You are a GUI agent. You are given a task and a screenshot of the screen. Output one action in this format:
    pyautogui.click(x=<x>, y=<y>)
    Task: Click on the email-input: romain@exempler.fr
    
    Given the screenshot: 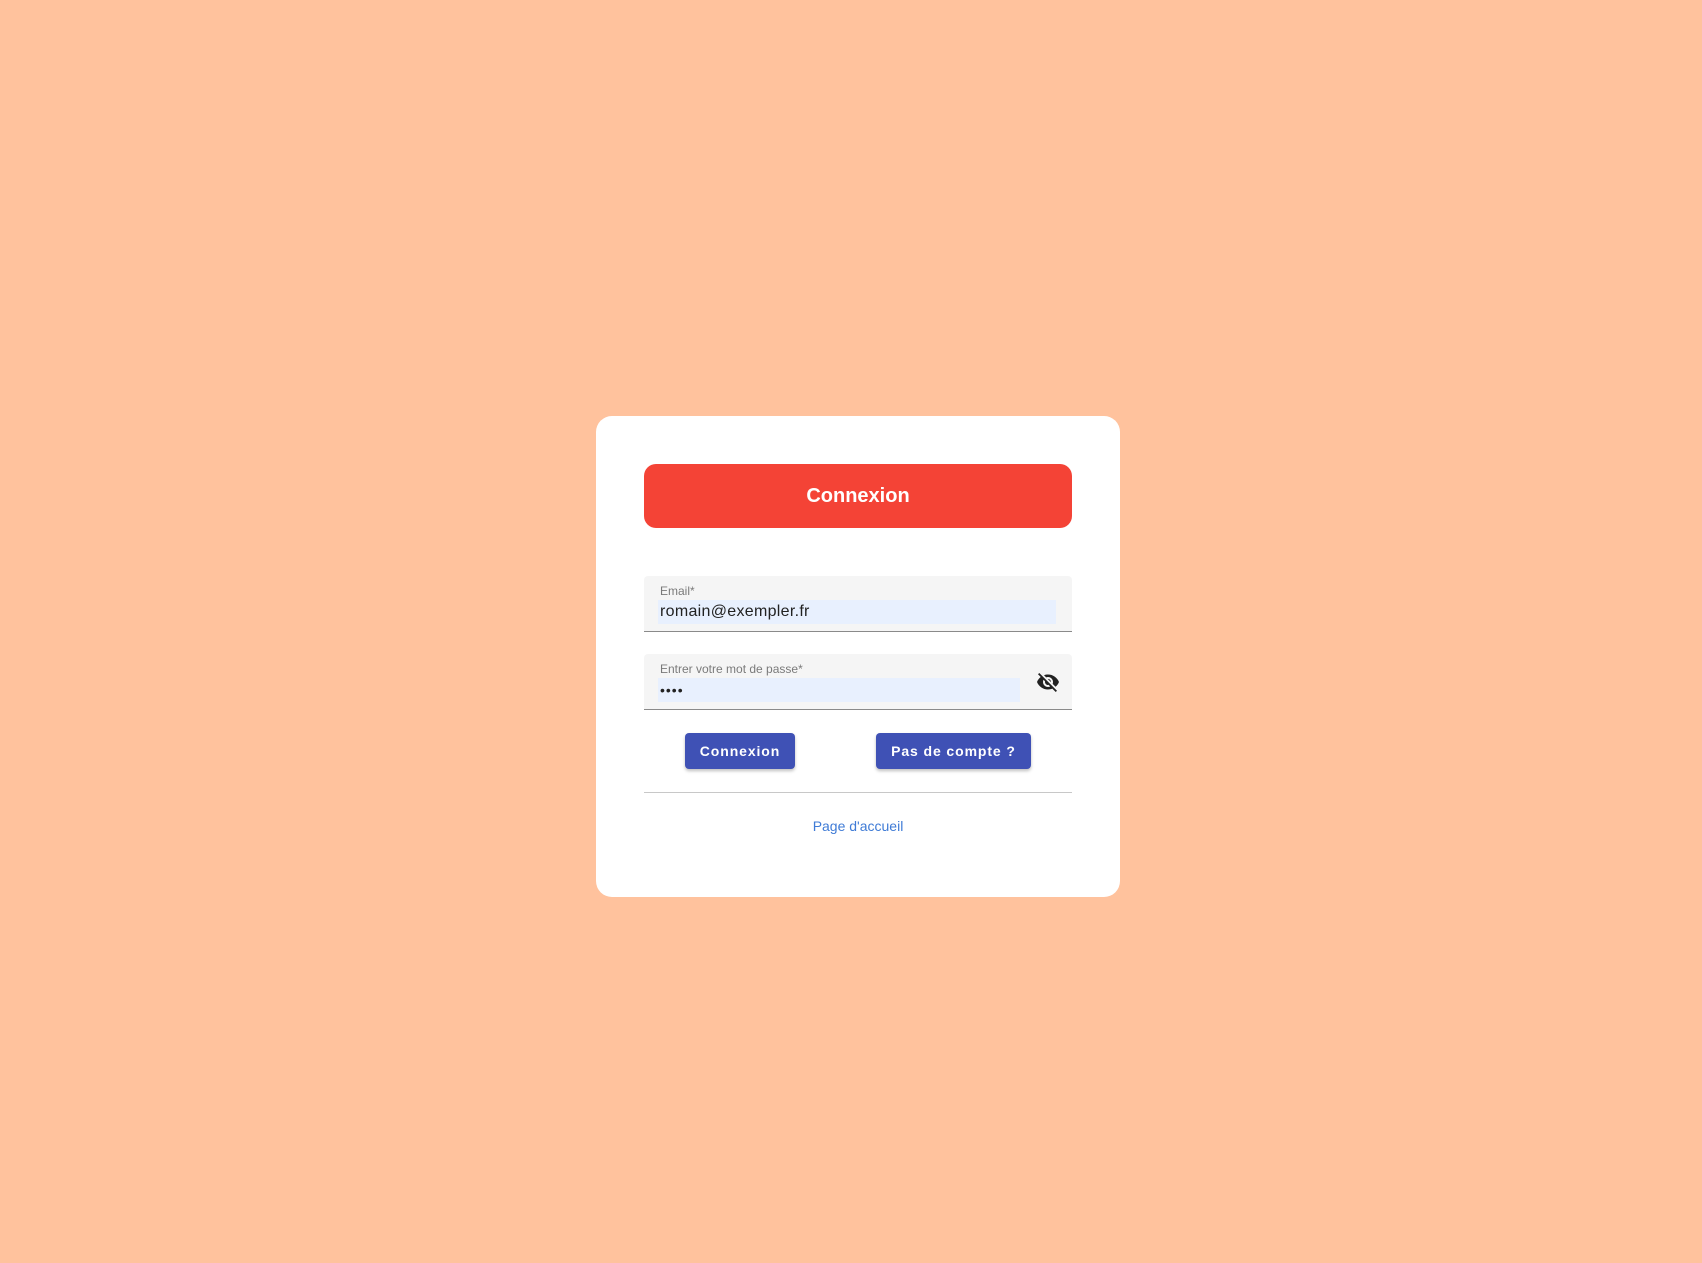 What is the action you would take?
    pyautogui.click(x=857, y=612)
    